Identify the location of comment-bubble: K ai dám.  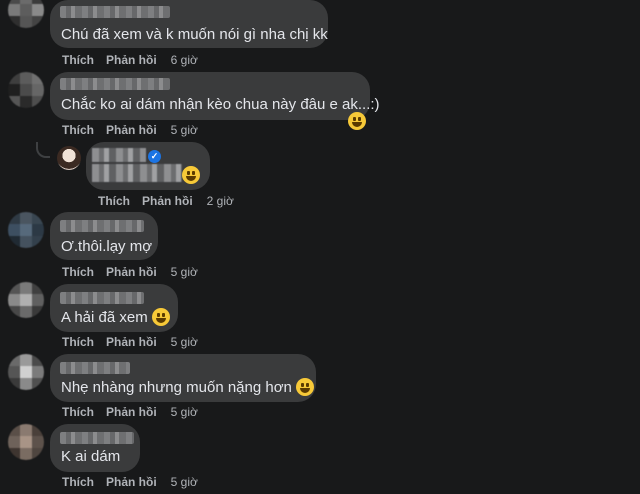
(95, 448).